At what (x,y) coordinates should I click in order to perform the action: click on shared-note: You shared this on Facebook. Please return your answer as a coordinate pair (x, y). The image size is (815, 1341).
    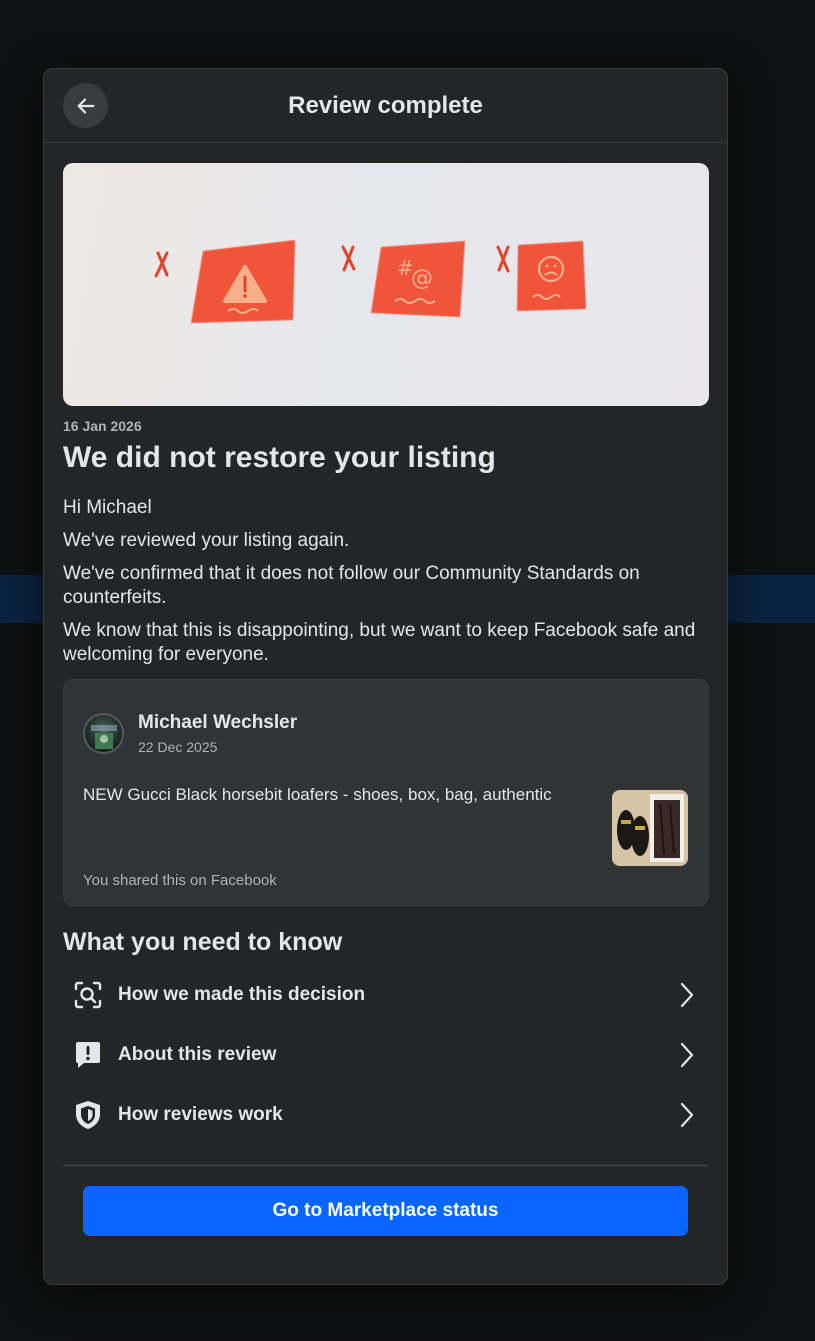
    Looking at the image, I should click on (180, 880).